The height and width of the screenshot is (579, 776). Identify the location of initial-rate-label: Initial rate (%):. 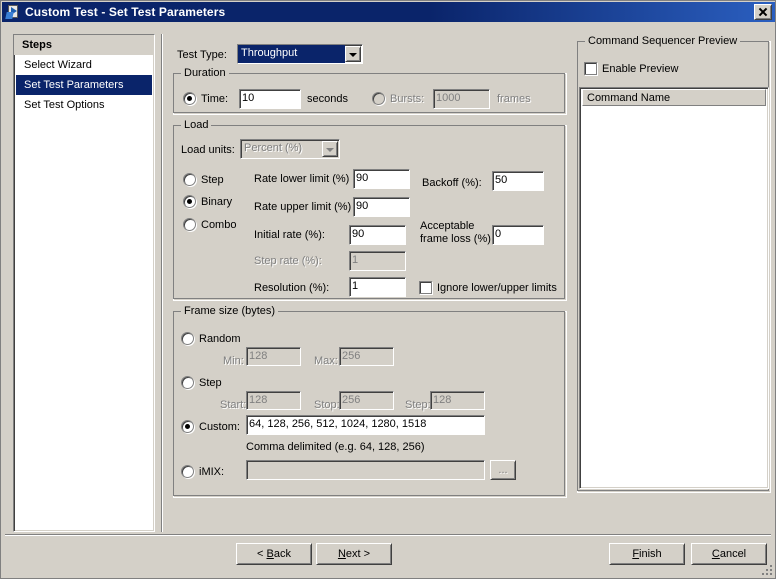
(289, 235).